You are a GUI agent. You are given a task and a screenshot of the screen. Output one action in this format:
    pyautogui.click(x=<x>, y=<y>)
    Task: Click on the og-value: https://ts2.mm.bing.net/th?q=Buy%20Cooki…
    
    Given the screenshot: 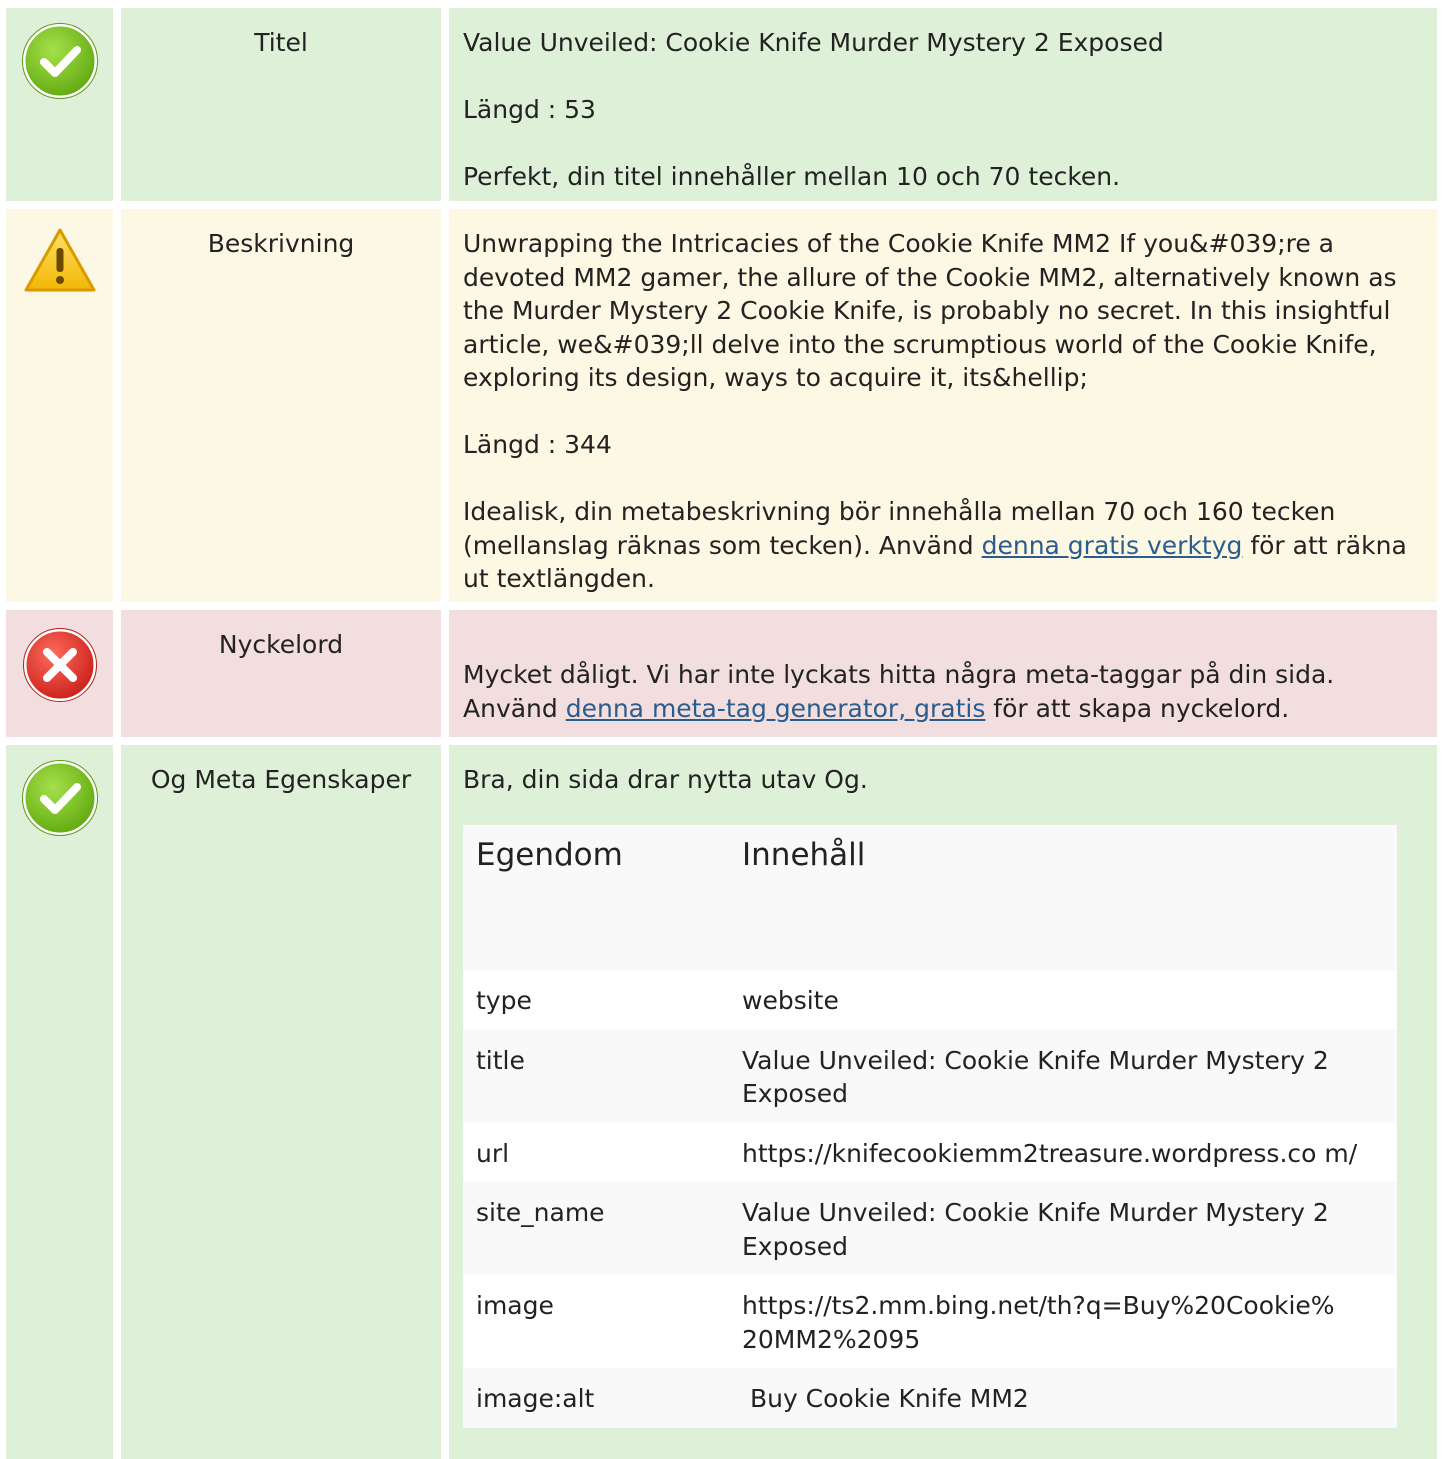 What is the action you would take?
    pyautogui.click(x=1063, y=1321)
    